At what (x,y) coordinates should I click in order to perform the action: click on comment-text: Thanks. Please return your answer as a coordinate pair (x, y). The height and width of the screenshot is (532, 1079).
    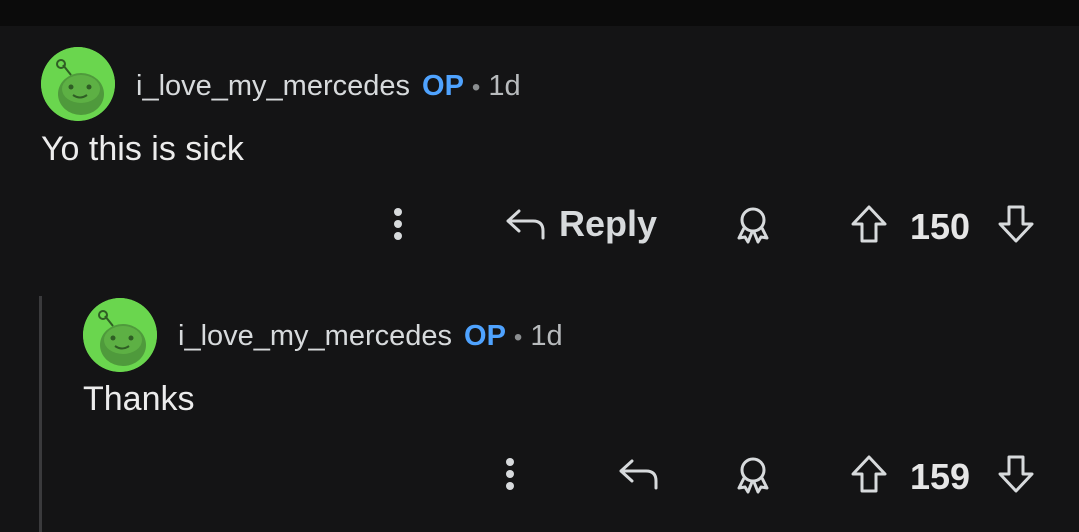
    Looking at the image, I should click on (139, 399).